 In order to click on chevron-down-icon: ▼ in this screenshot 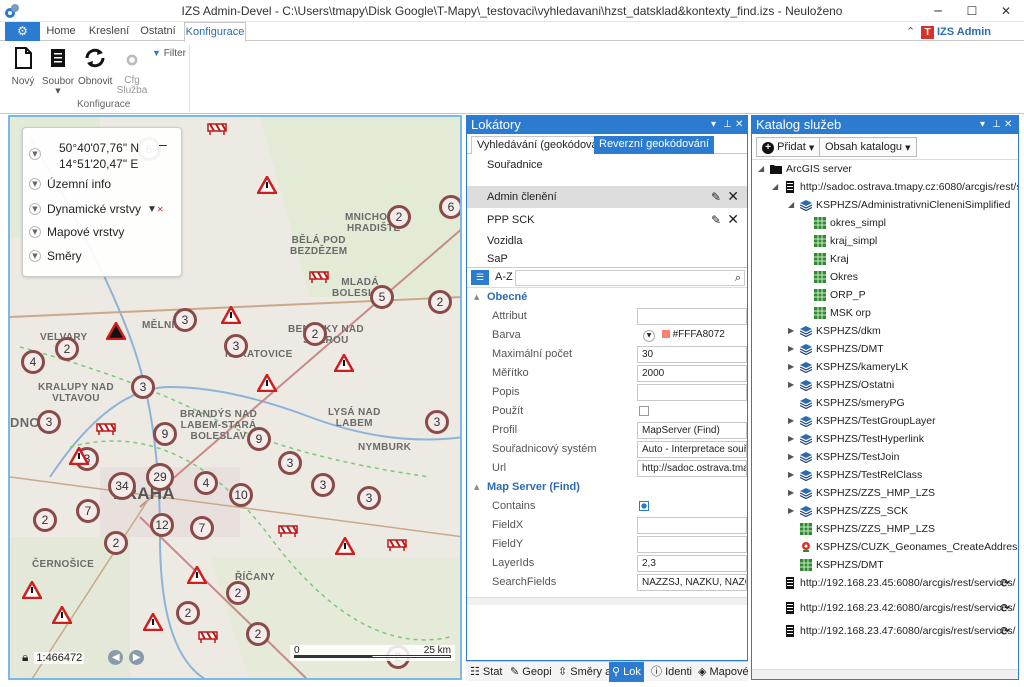, I will do `click(35, 154)`.